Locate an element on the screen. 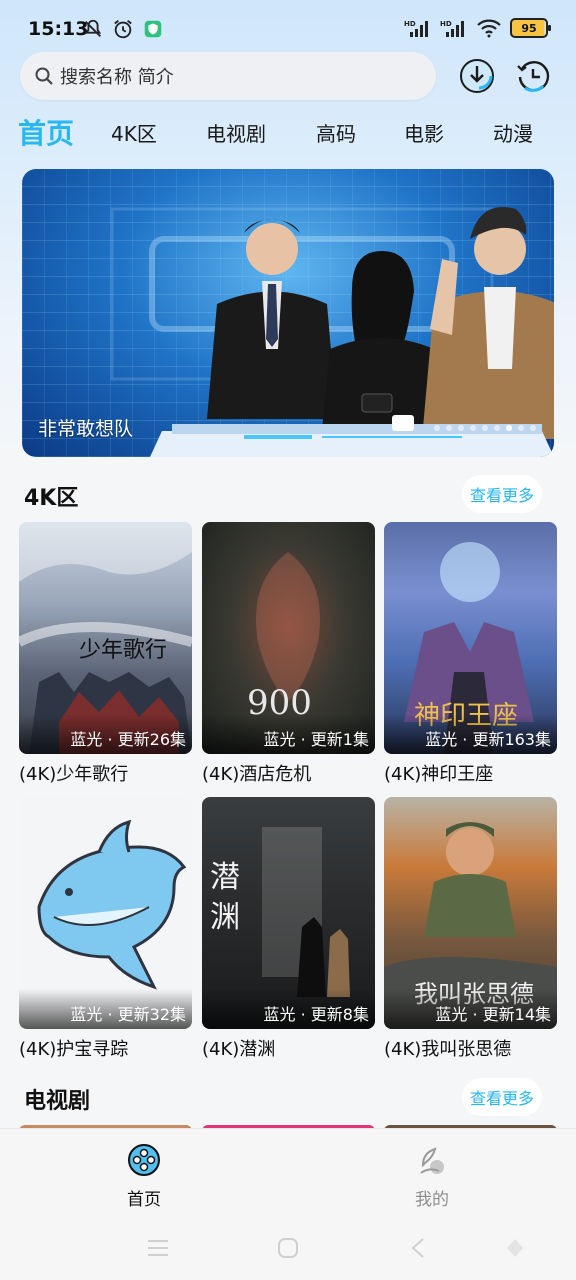 This screenshot has height=1280, width=576. tab-high-bitrate: 高码 is located at coordinates (336, 132).